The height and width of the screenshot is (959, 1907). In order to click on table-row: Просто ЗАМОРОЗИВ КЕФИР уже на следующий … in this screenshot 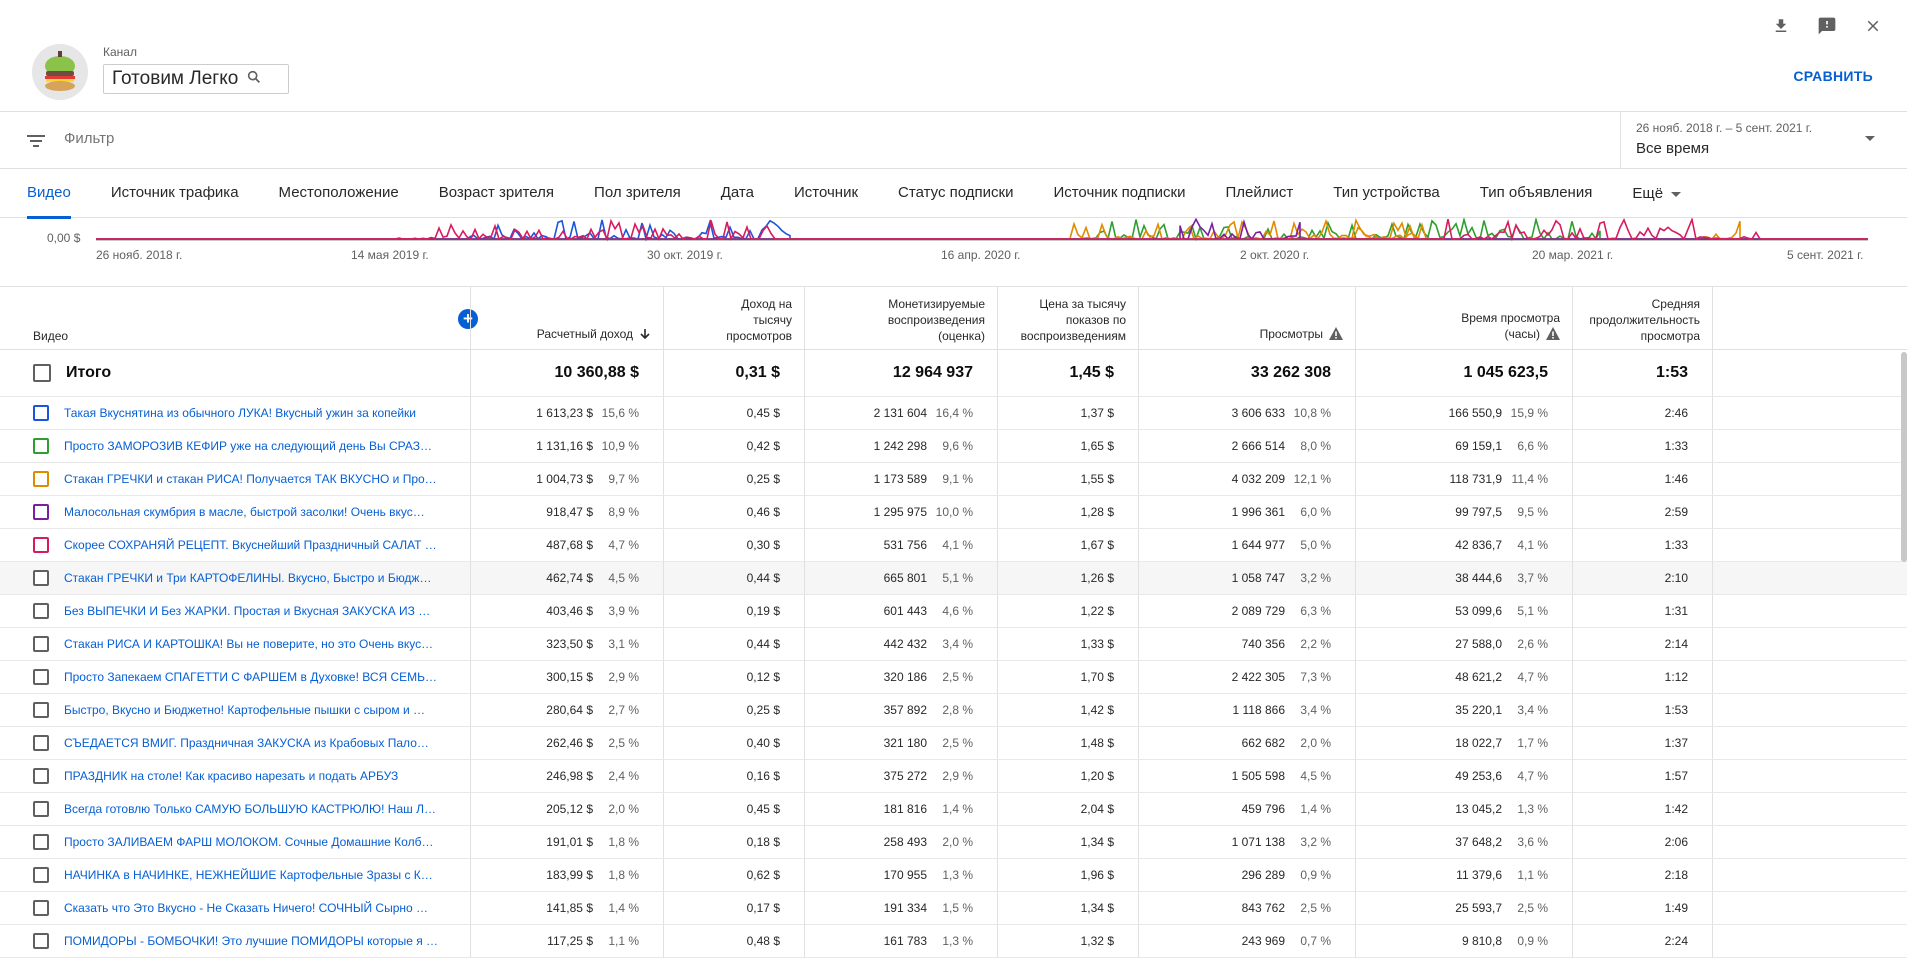, I will do `click(953, 446)`.